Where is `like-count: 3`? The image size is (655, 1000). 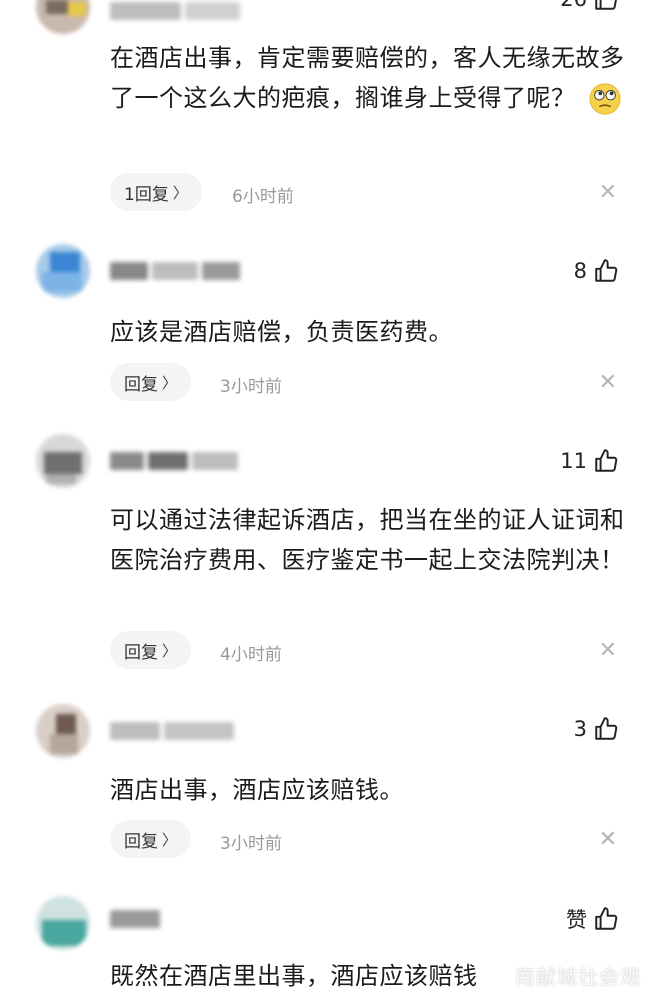 like-count: 3 is located at coordinates (580, 729).